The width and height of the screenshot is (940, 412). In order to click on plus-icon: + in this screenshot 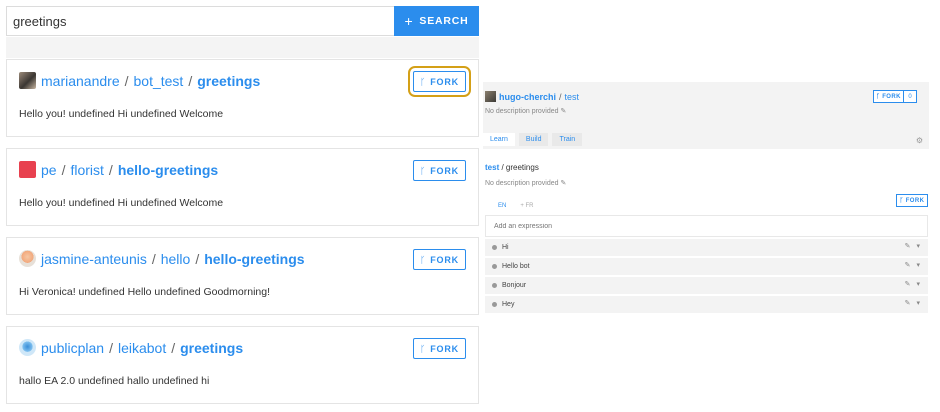, I will do `click(409, 21)`.